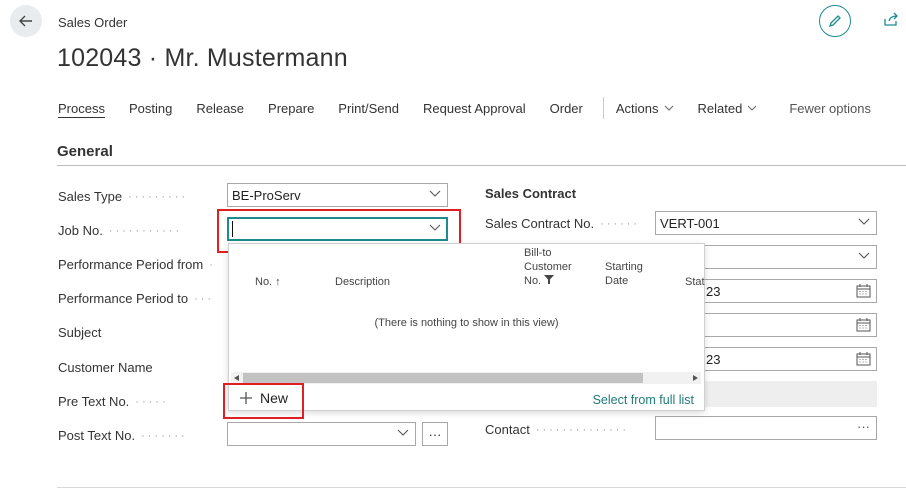 This screenshot has width=906, height=491. What do you see at coordinates (220, 108) in the screenshot?
I see `action-release: Release` at bounding box center [220, 108].